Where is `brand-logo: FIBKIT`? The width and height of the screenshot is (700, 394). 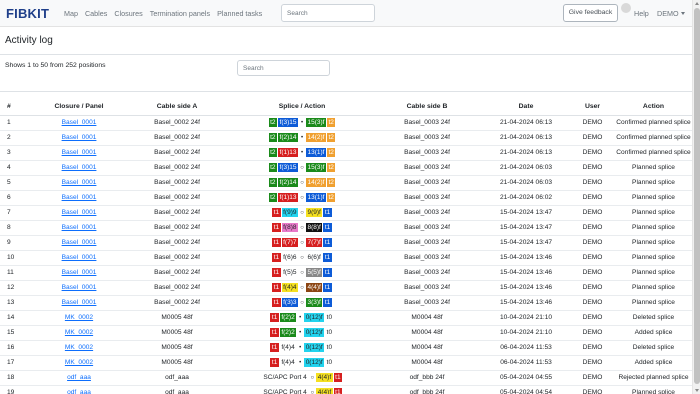 brand-logo: FIBKIT is located at coordinates (27, 13).